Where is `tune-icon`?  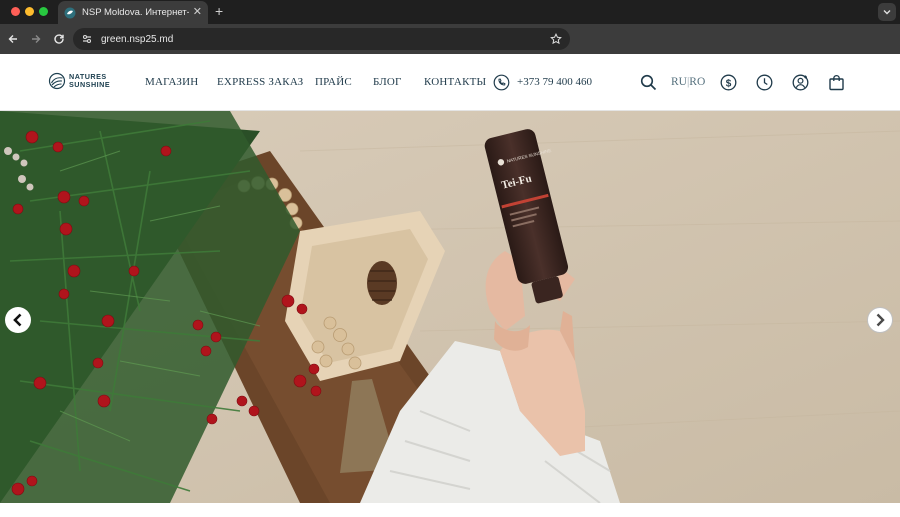
tune-icon is located at coordinates (87, 39).